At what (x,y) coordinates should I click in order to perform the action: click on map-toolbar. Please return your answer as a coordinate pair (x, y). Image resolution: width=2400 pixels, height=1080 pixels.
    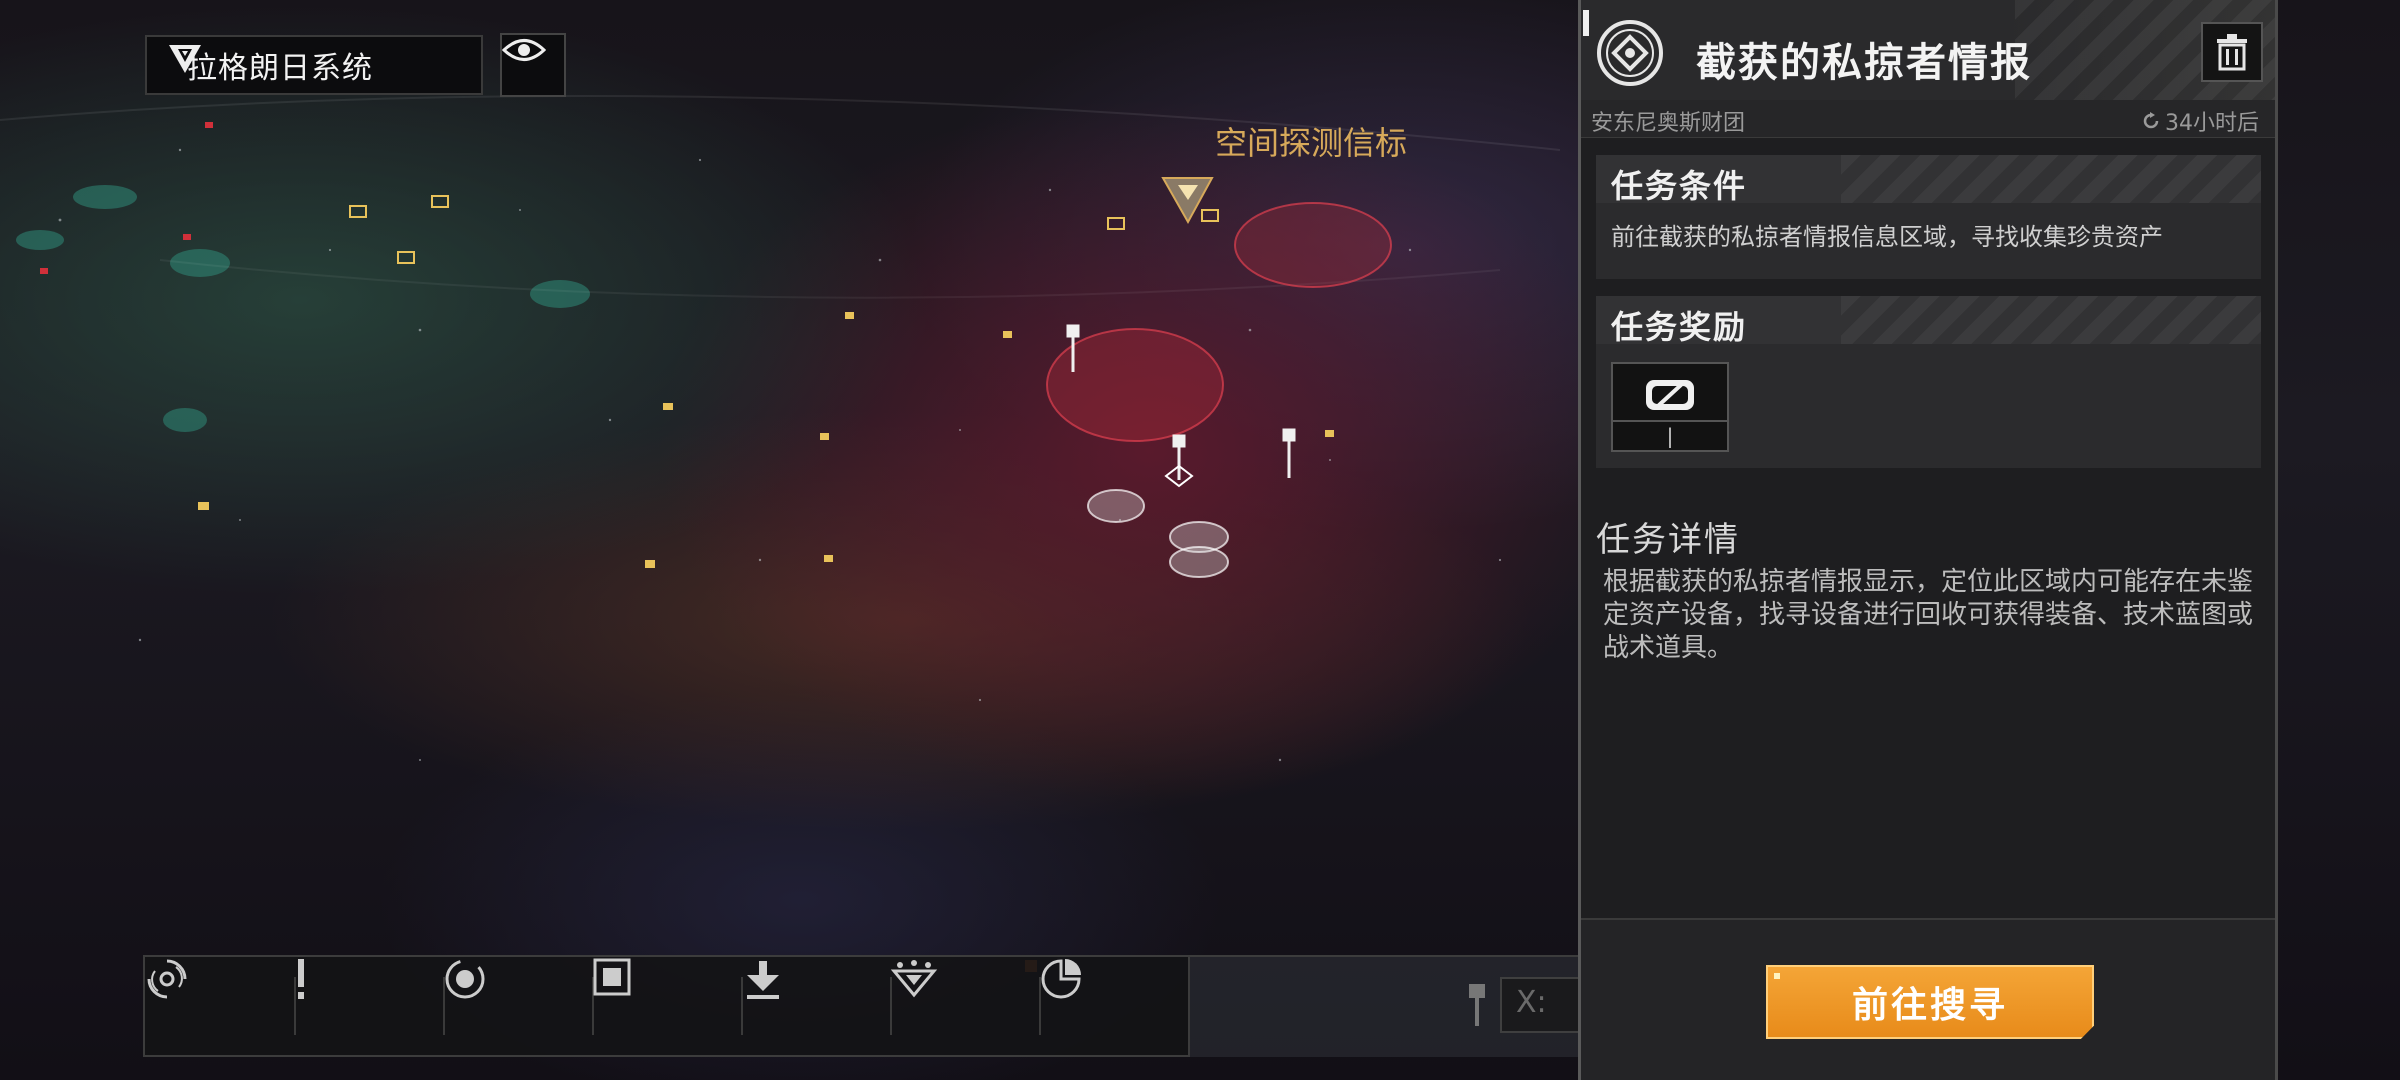
    Looking at the image, I should click on (666, 1006).